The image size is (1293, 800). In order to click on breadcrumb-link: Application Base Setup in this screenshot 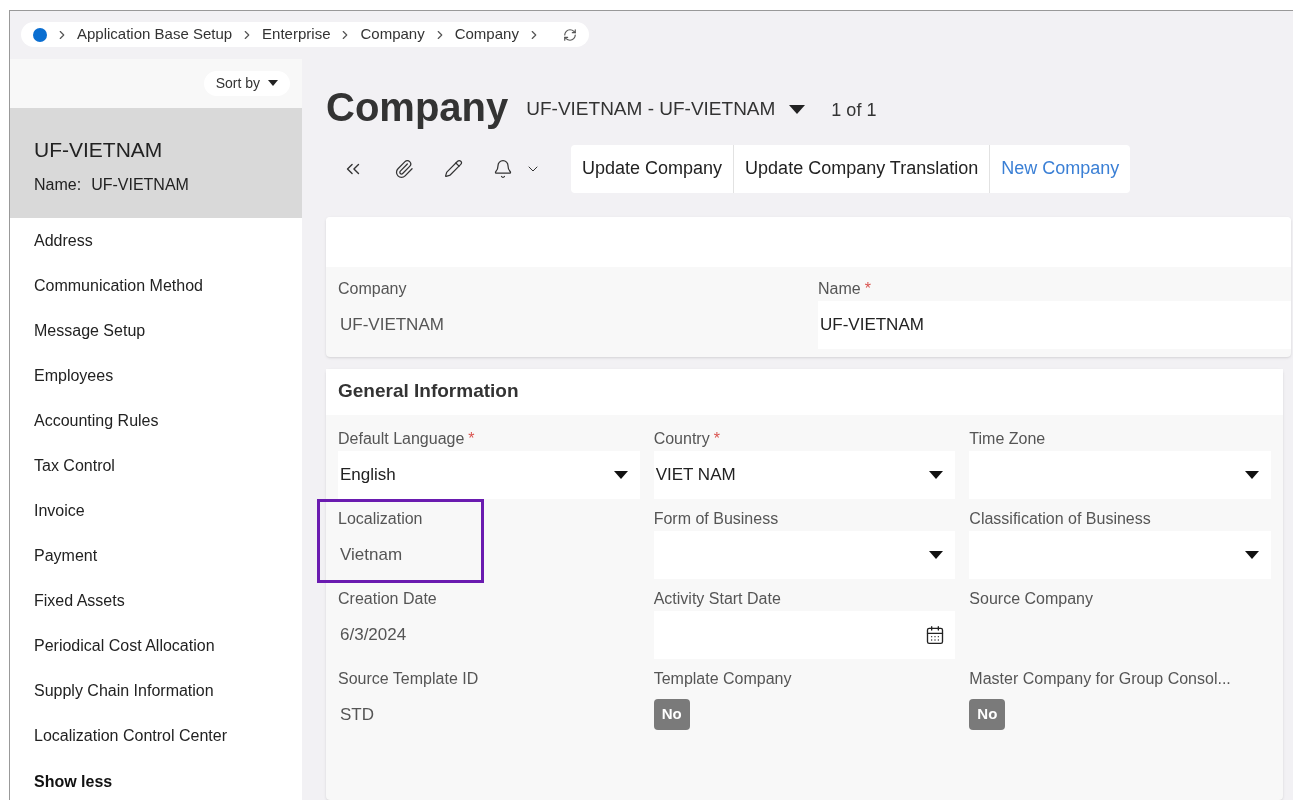, I will do `click(155, 34)`.